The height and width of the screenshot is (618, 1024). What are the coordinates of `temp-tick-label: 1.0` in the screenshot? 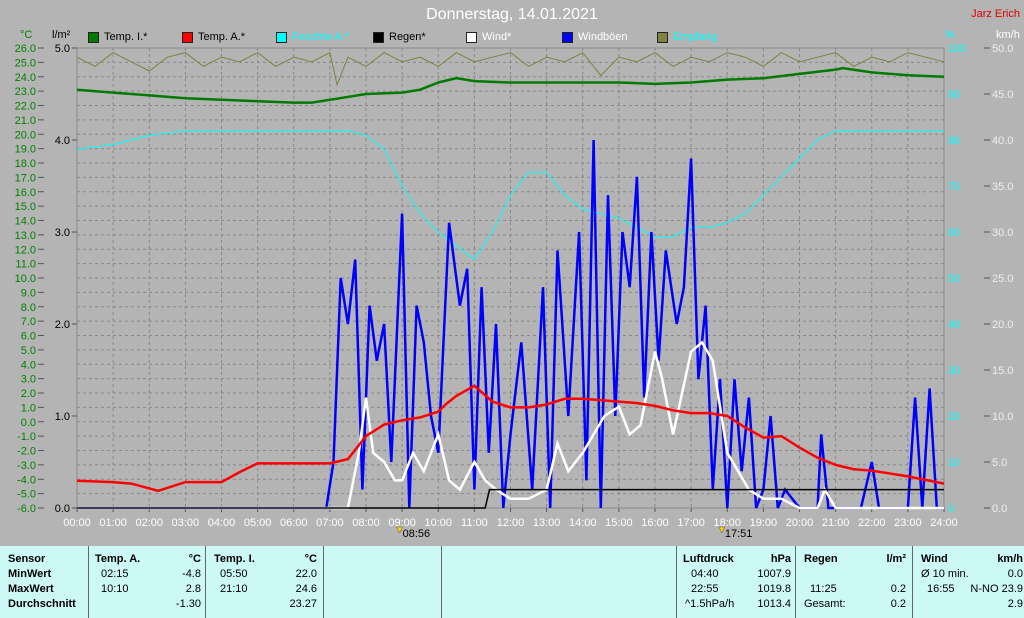 It's located at (28, 408).